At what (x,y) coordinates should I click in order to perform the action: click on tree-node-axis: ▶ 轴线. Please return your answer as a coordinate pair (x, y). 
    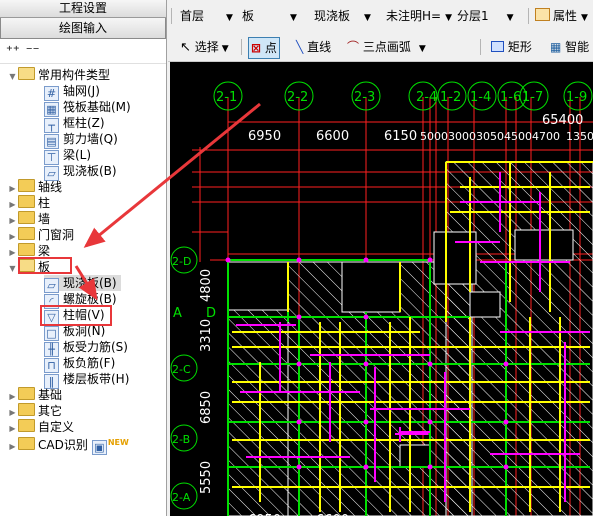
    Looking at the image, I should click on (35, 187).